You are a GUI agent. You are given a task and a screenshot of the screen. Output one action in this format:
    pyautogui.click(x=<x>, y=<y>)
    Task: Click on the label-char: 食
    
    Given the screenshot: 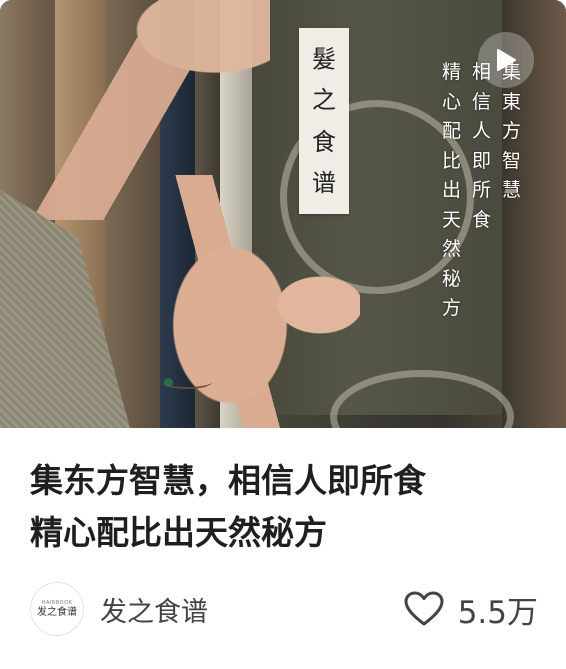 What is the action you would take?
    pyautogui.click(x=324, y=141)
    